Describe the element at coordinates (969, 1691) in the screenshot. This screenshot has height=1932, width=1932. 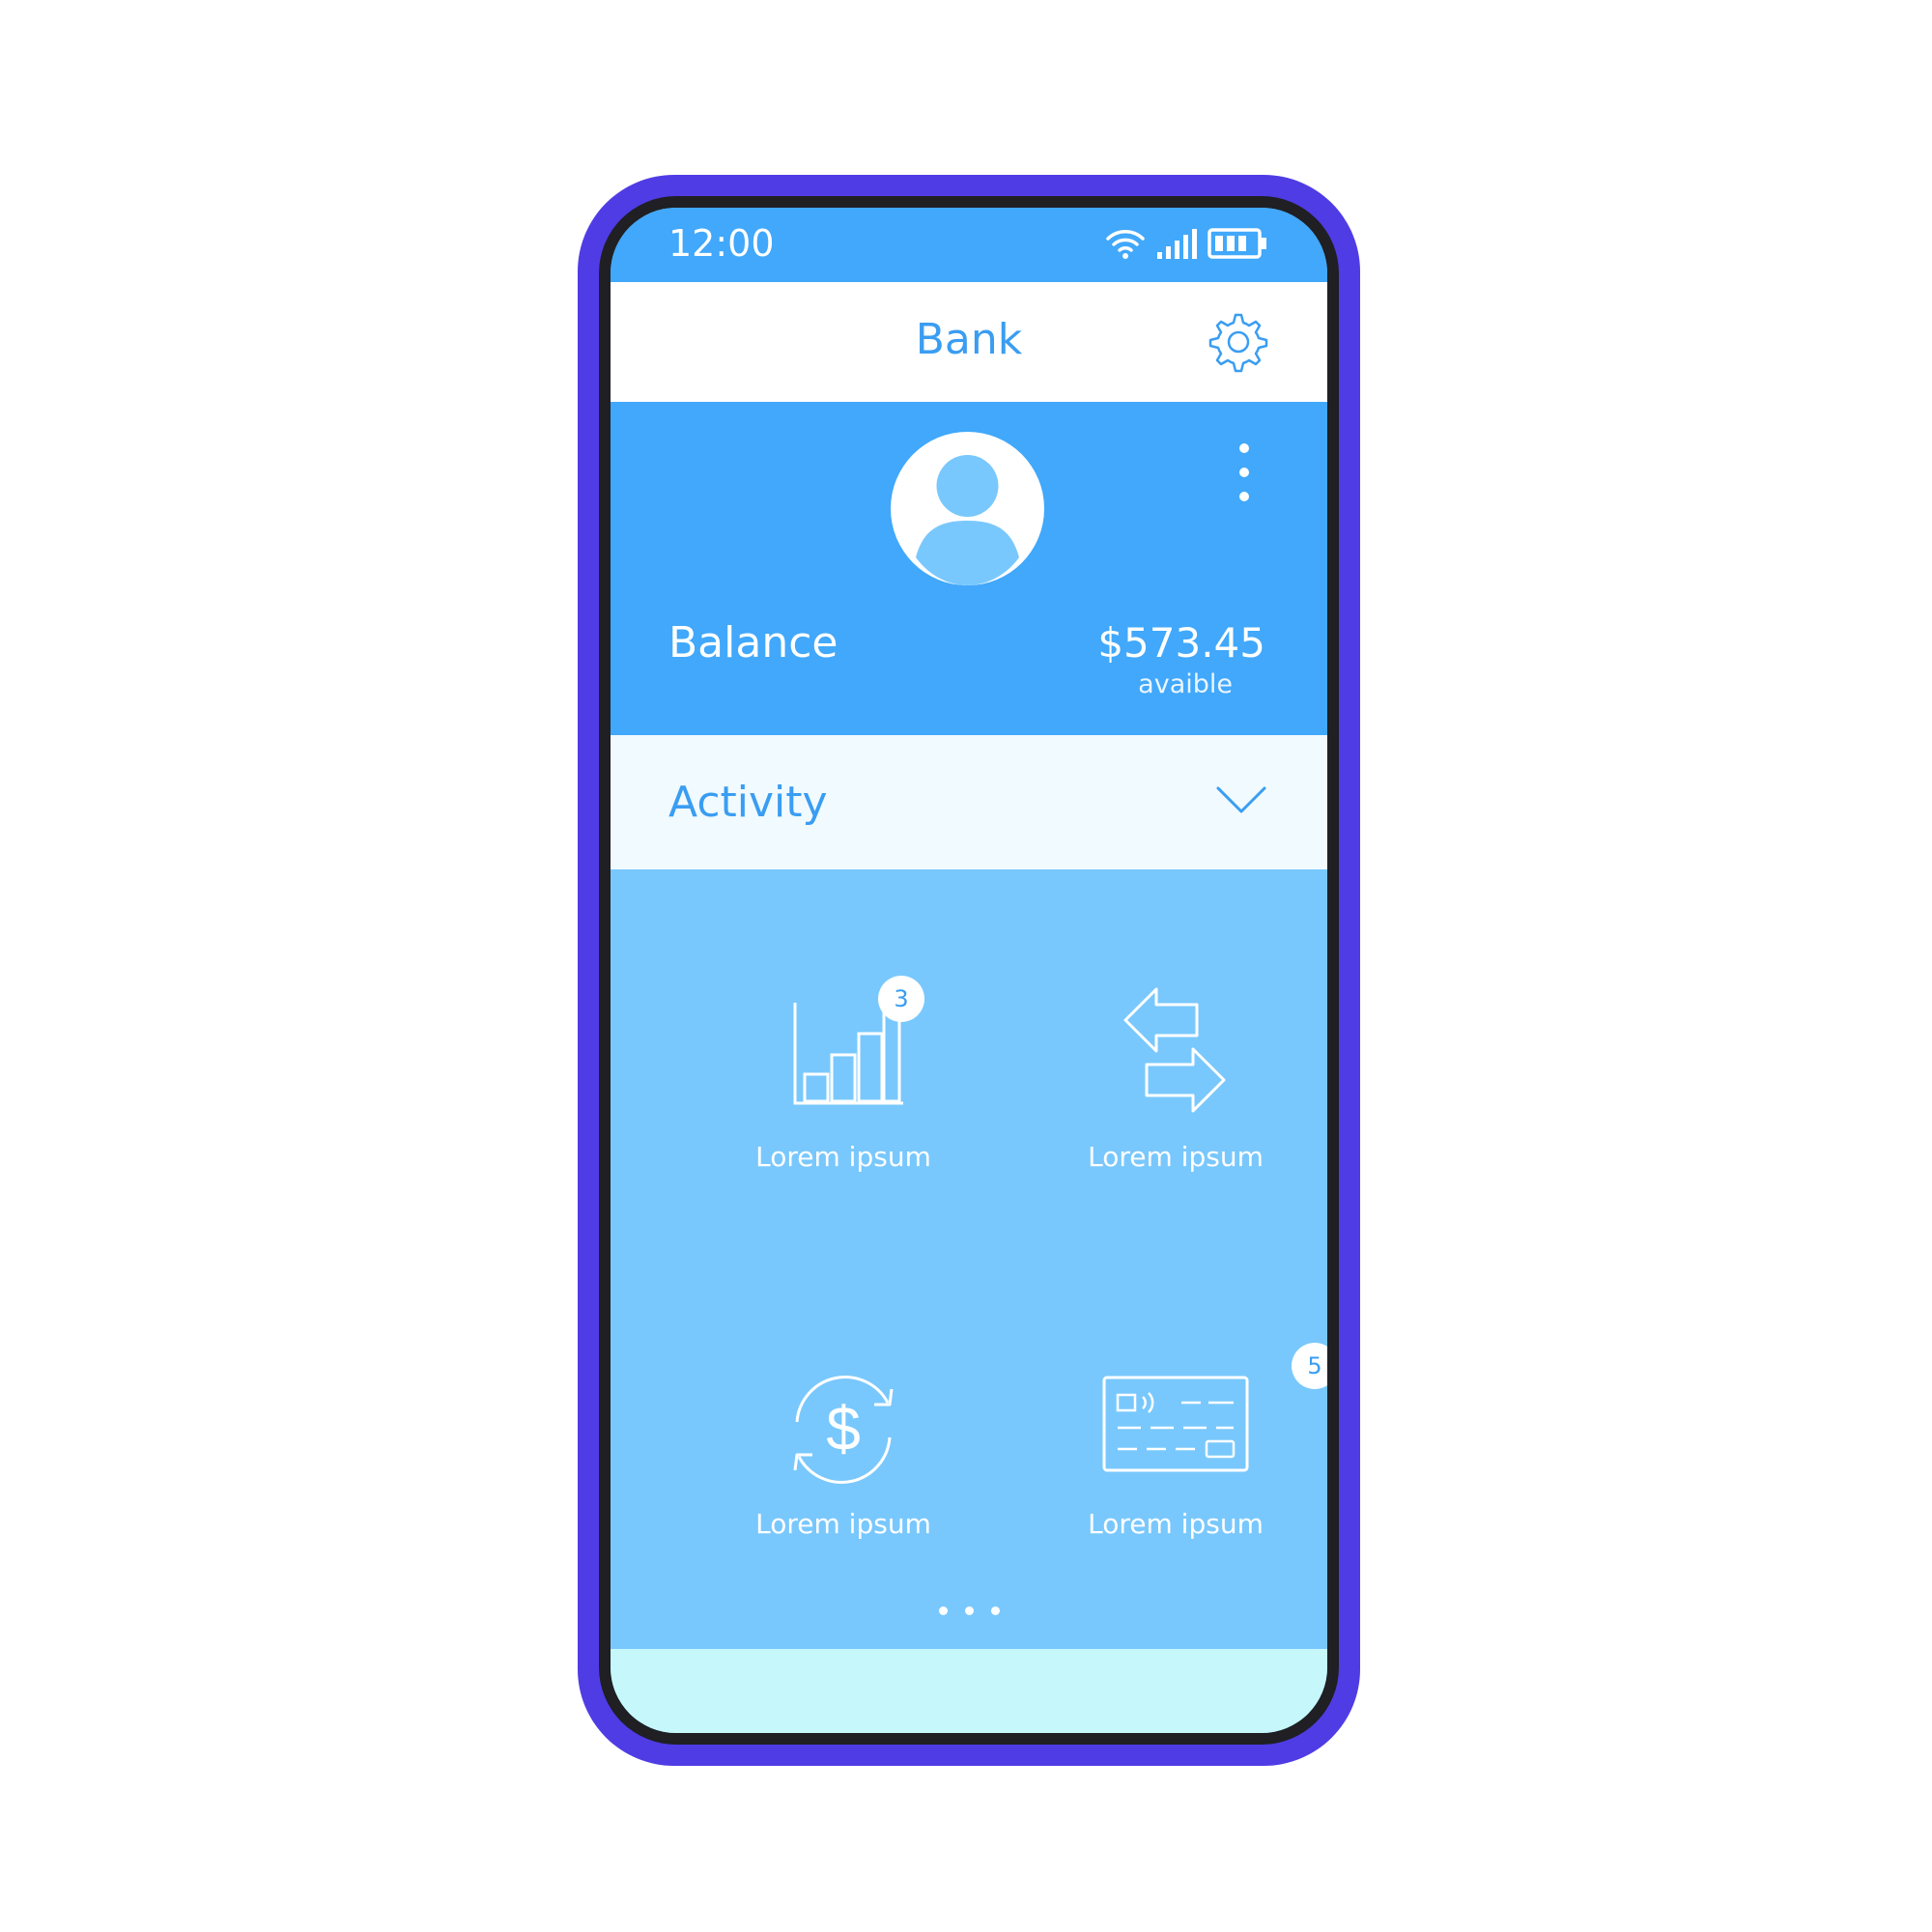
I see `bottom-bar` at that location.